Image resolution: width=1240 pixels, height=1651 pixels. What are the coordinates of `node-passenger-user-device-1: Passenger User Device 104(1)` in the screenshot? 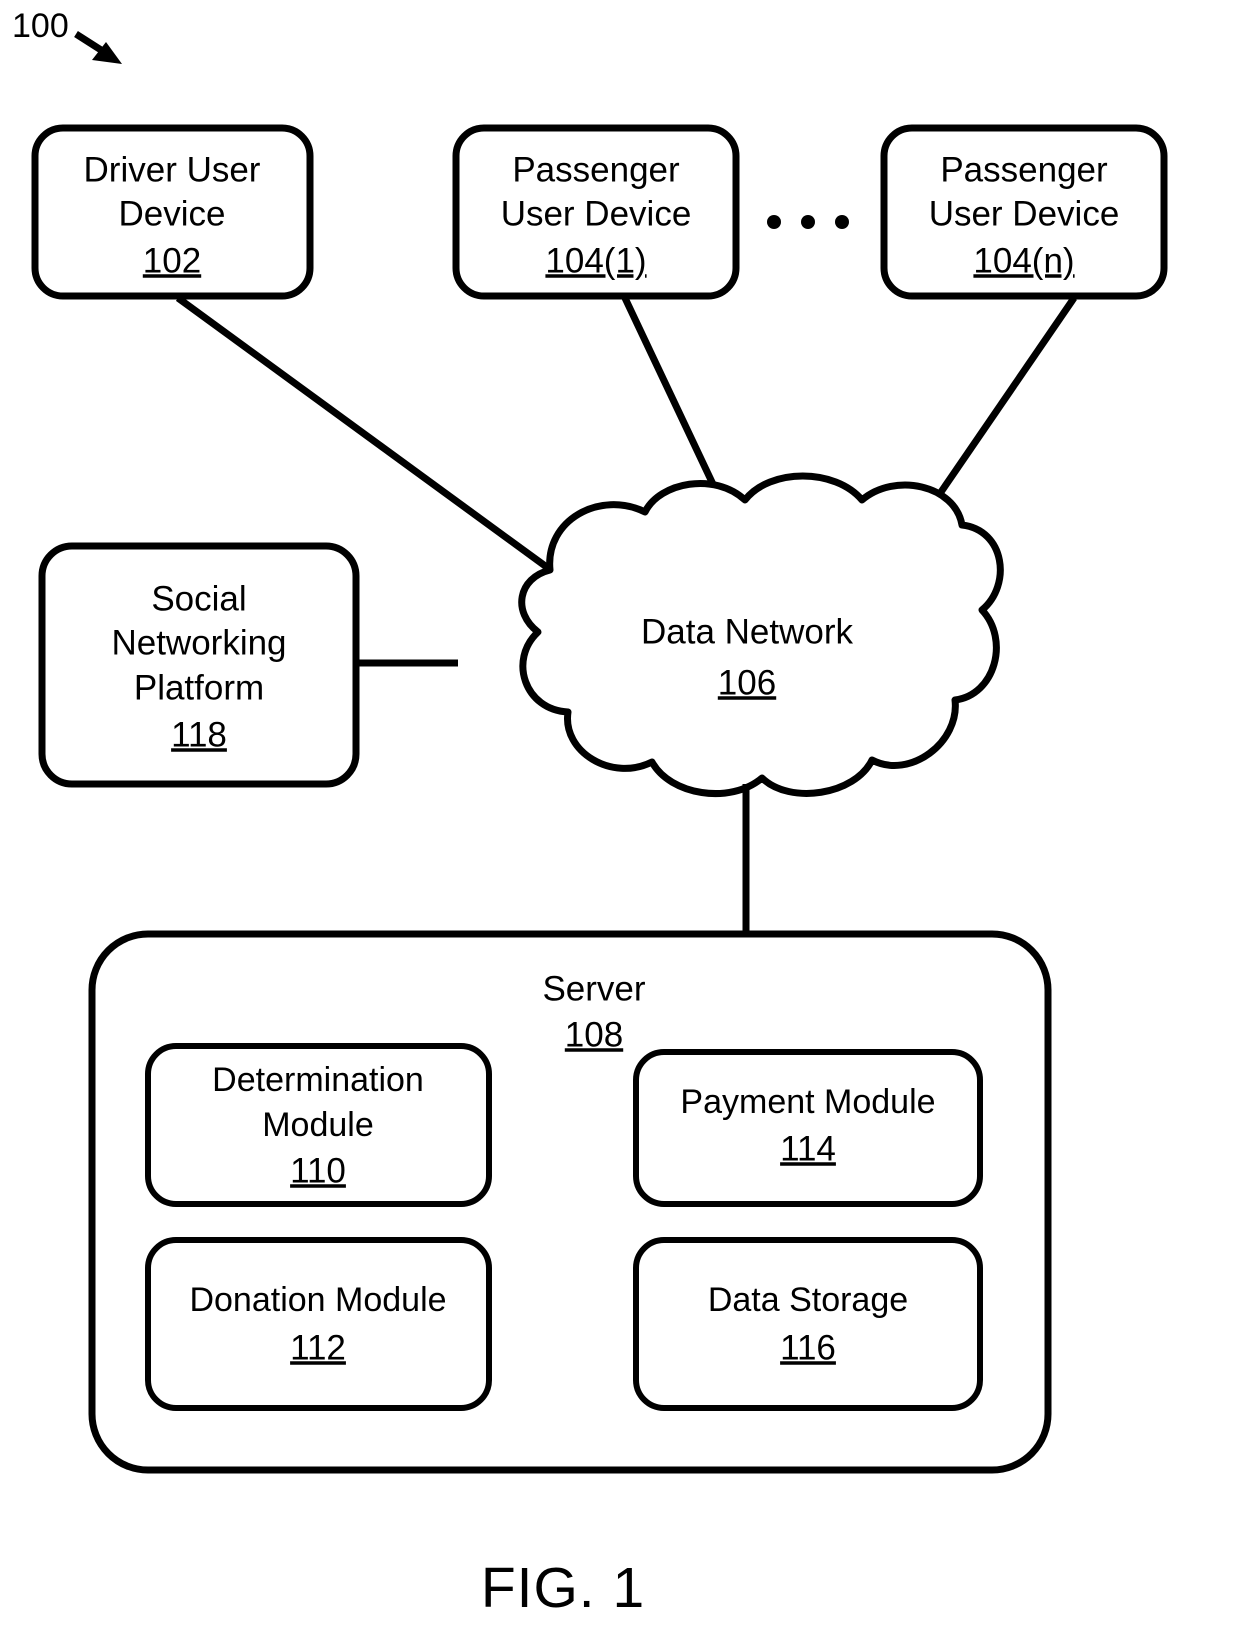 It's located at (596, 212).